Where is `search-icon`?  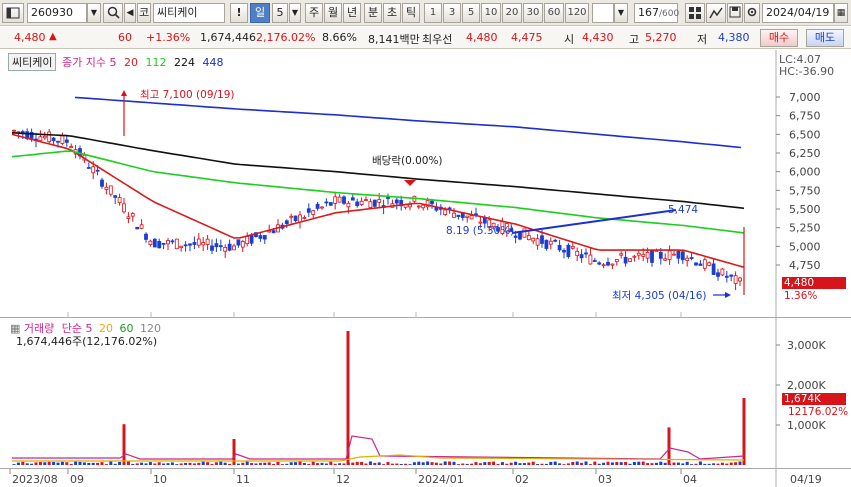
search-icon is located at coordinates (113, 13).